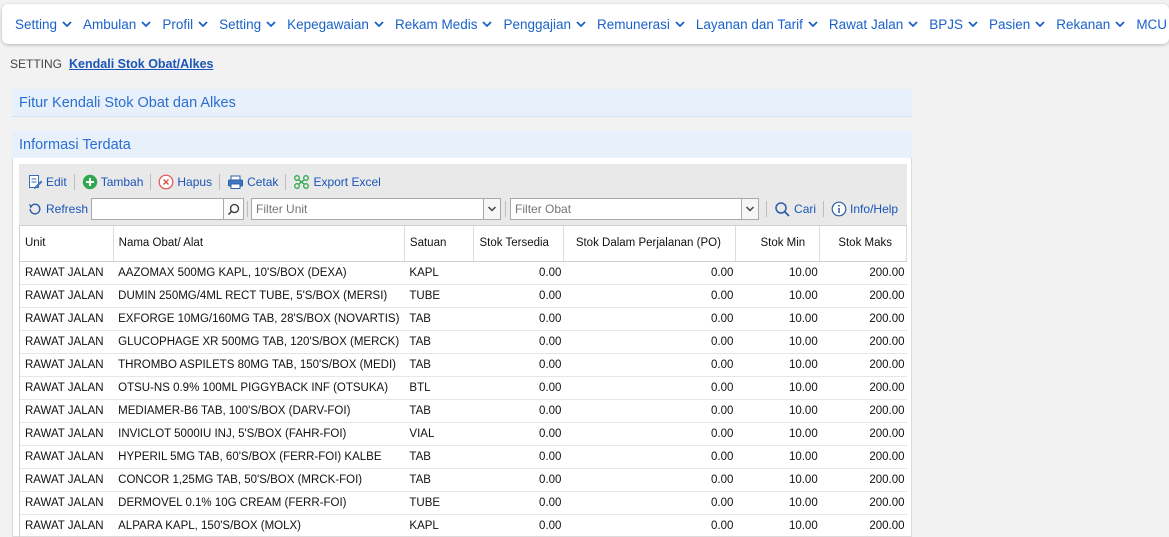  Describe the element at coordinates (117, 24) in the screenshot. I see `nav-item-ambulan: Ambulan` at that location.